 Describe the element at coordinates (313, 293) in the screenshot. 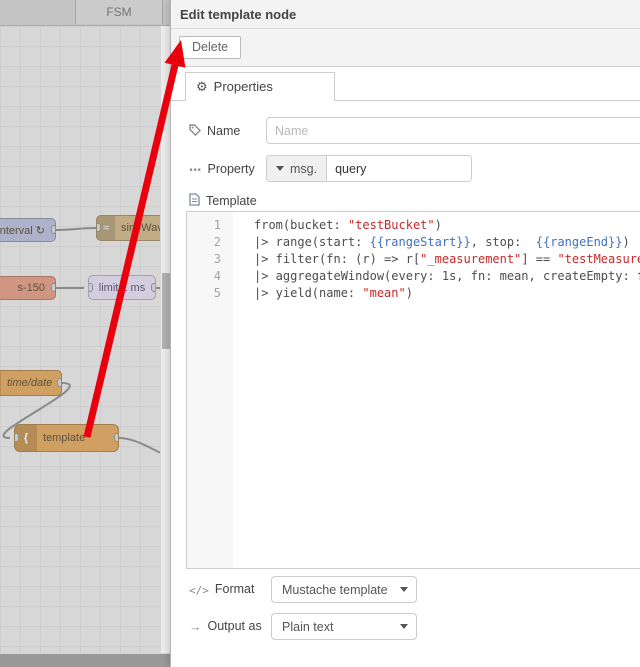

I see `code-line: 5 |> yield(name: "mean")` at that location.